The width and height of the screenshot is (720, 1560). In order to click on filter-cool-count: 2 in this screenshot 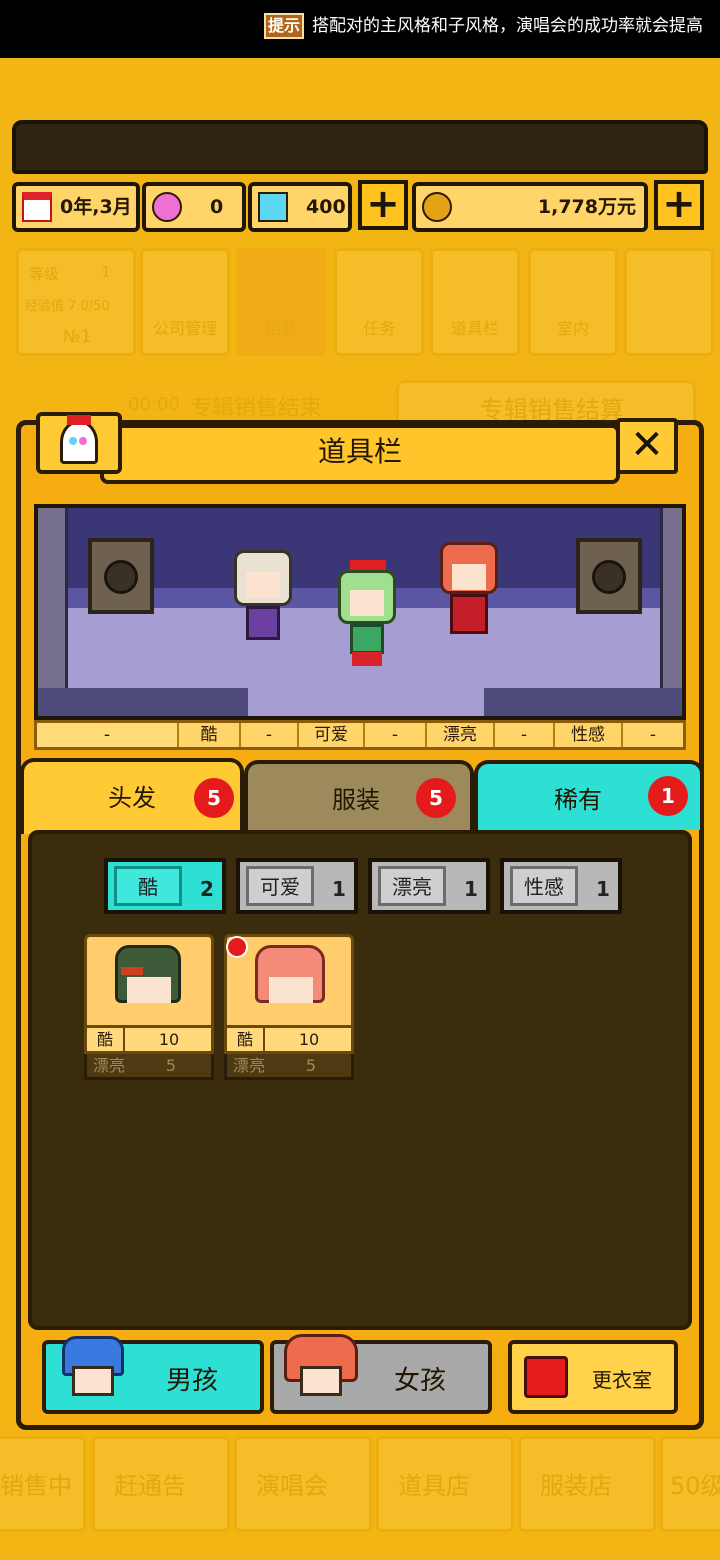, I will do `click(207, 889)`.